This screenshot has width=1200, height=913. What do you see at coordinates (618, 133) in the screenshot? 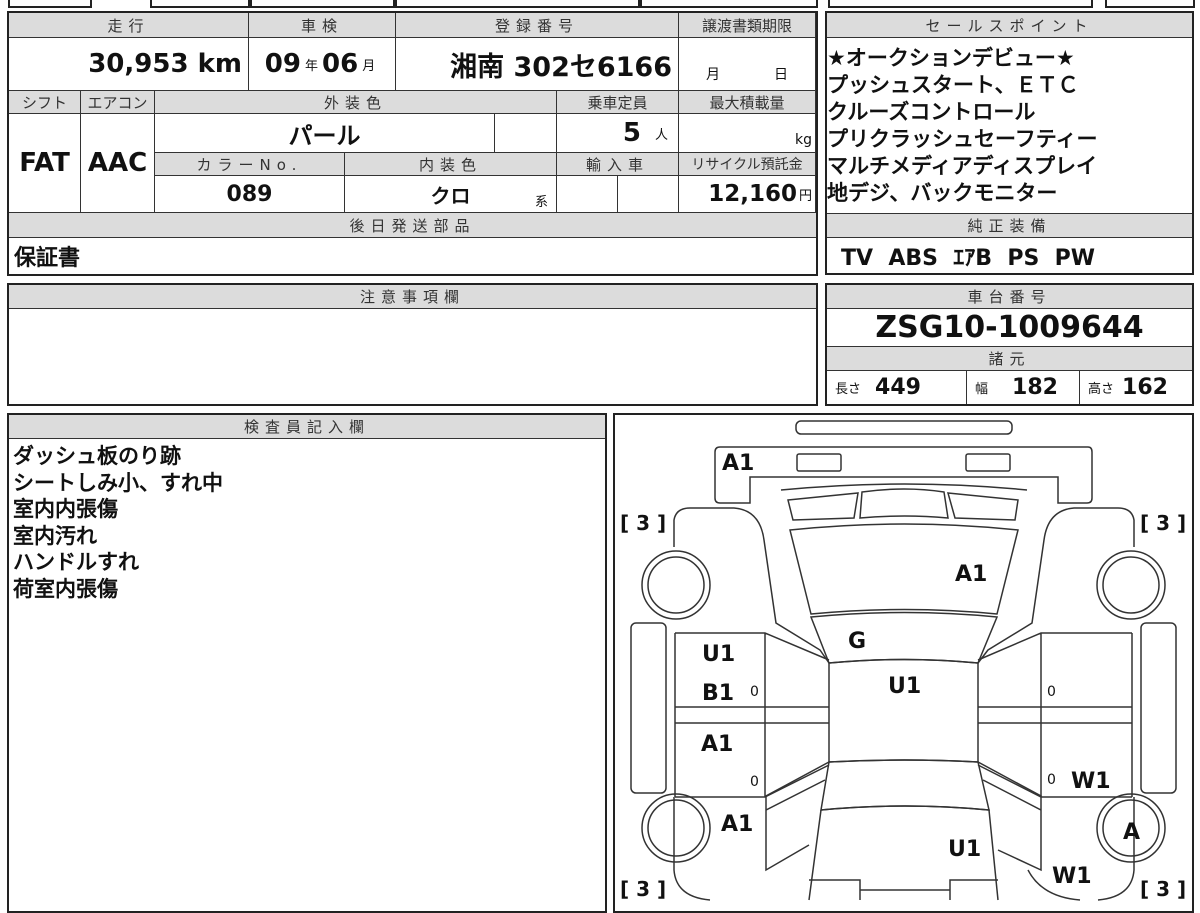
I see `capacity-value: 5人` at bounding box center [618, 133].